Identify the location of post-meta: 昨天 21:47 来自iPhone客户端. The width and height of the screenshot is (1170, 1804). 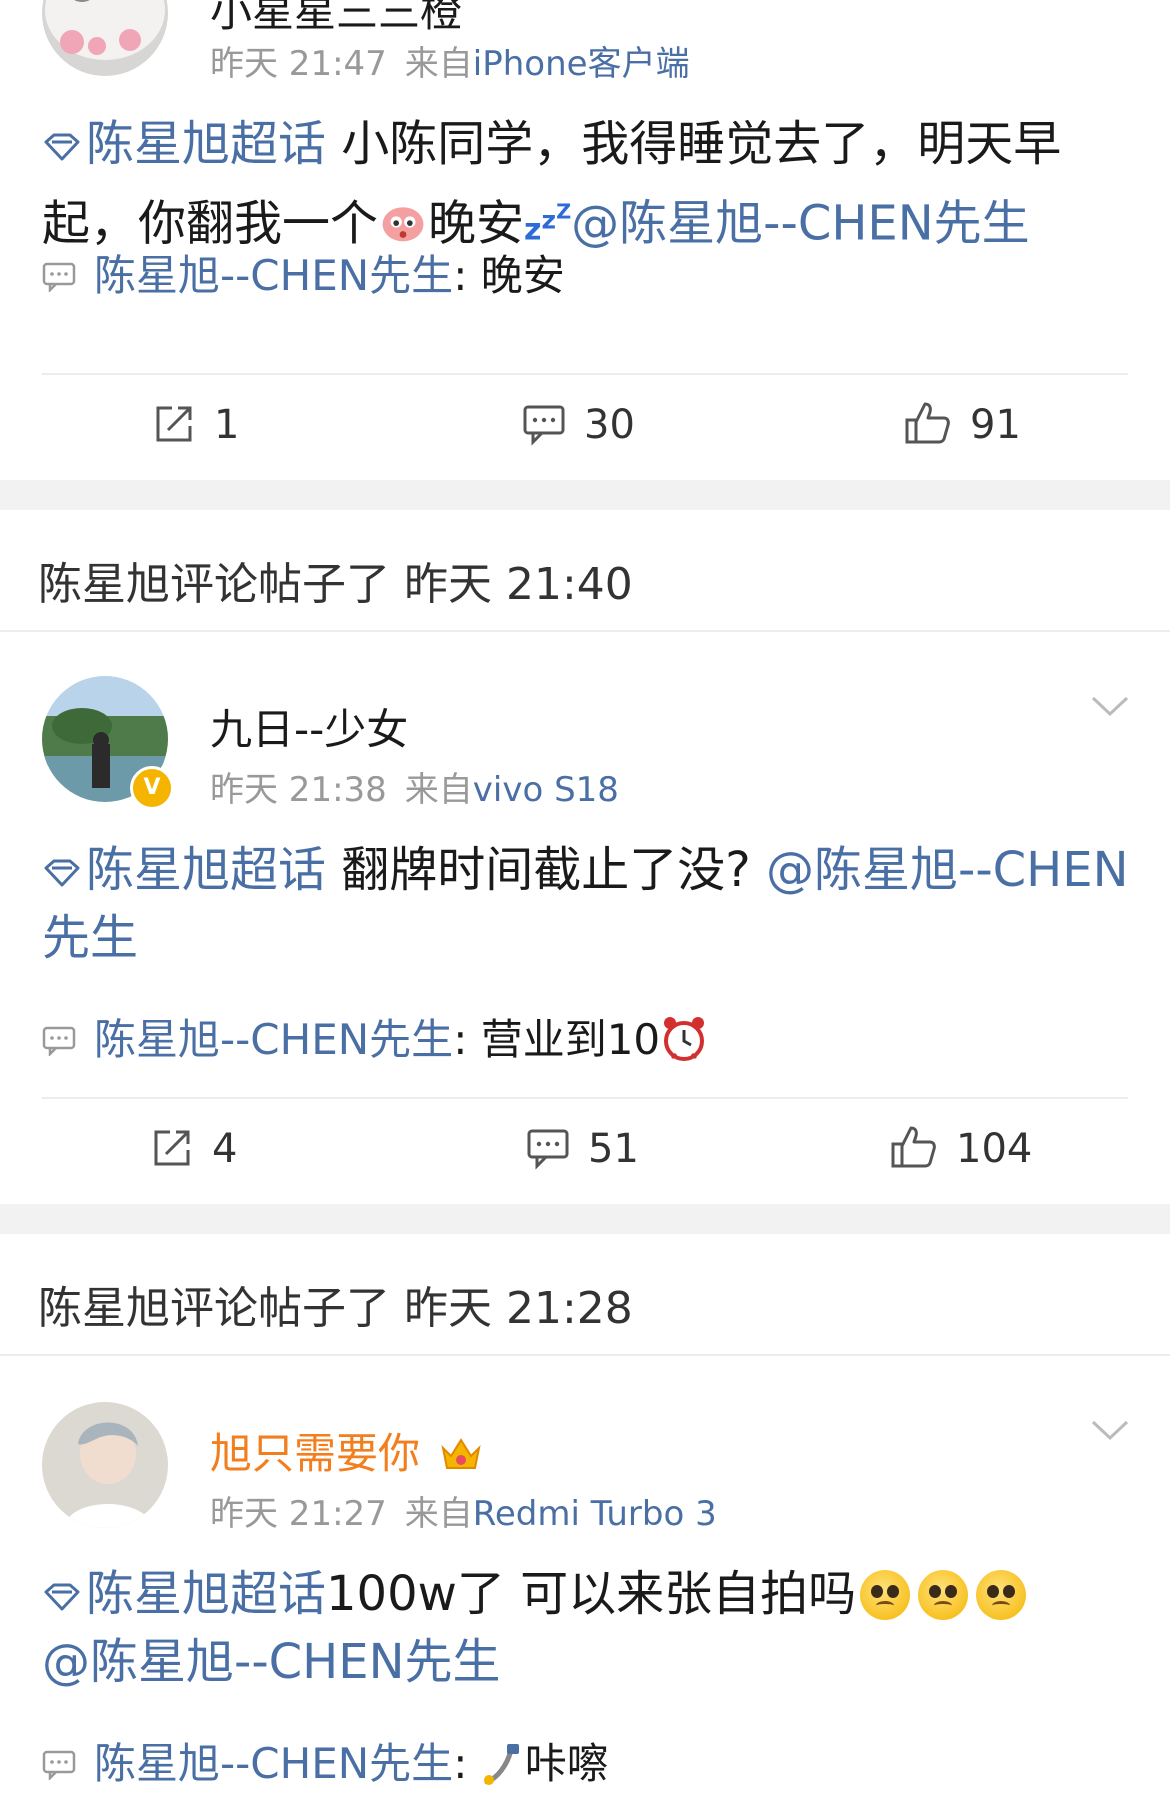
(450, 60).